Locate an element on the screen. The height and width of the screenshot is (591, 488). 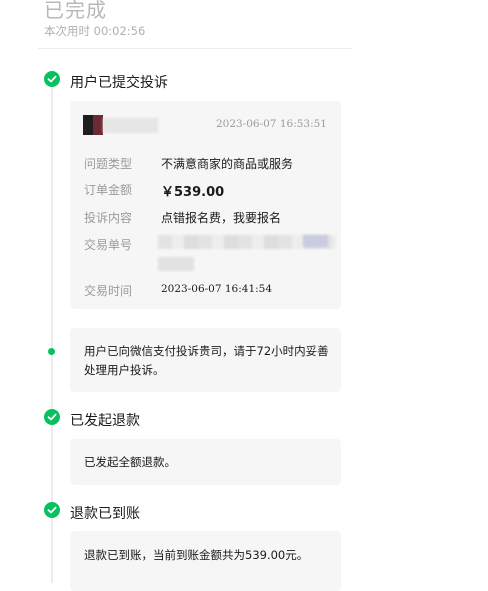
refund-started-text: 已发起全额退款。 is located at coordinates (130, 462).